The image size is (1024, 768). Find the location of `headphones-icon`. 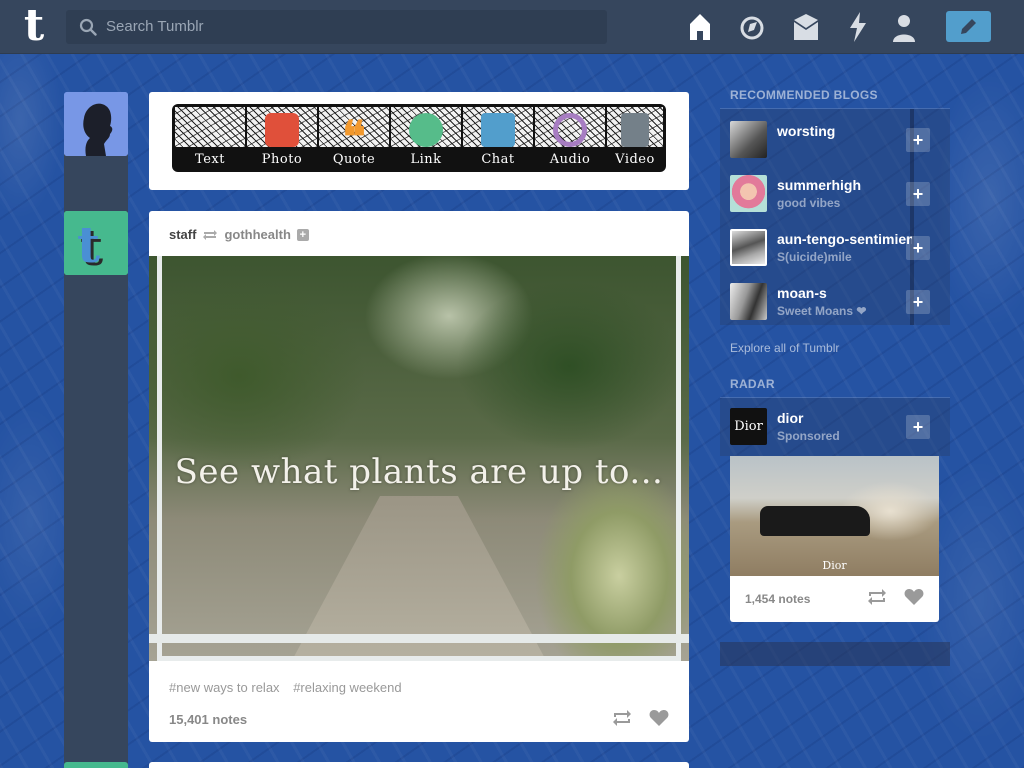

headphones-icon is located at coordinates (570, 130).